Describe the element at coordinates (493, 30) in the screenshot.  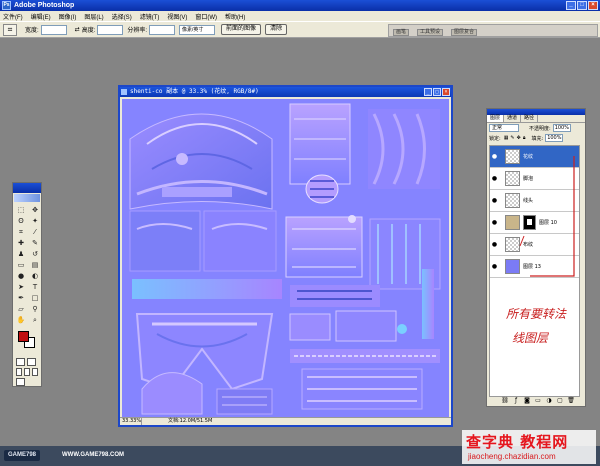
I see `palette-well: 画笔 工具预设 图层复合` at that location.